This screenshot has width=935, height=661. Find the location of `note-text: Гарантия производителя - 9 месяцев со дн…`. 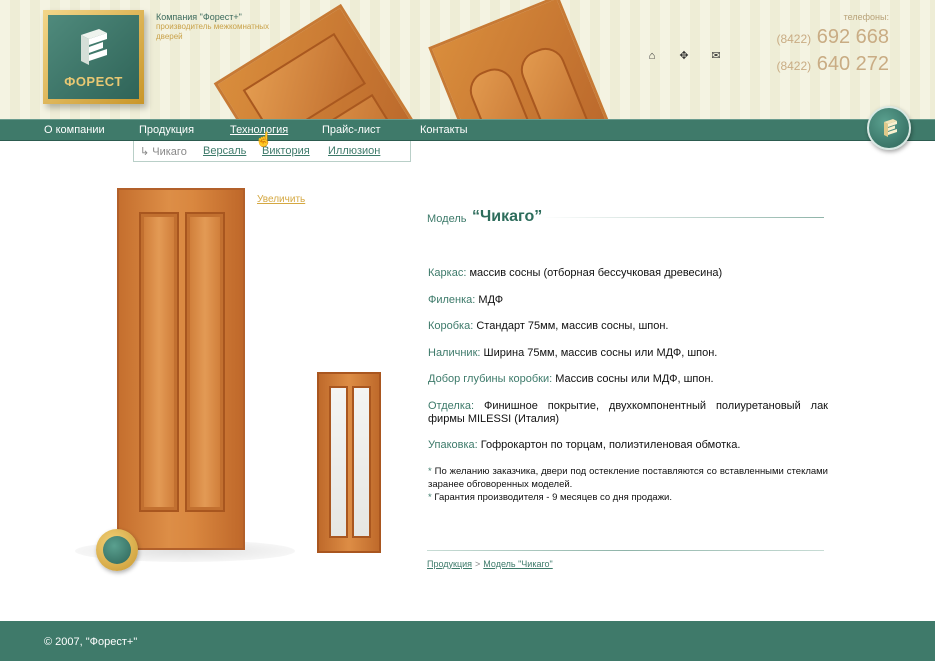

note-text: Гарантия производителя - 9 месяцев со дн… is located at coordinates (553, 497).